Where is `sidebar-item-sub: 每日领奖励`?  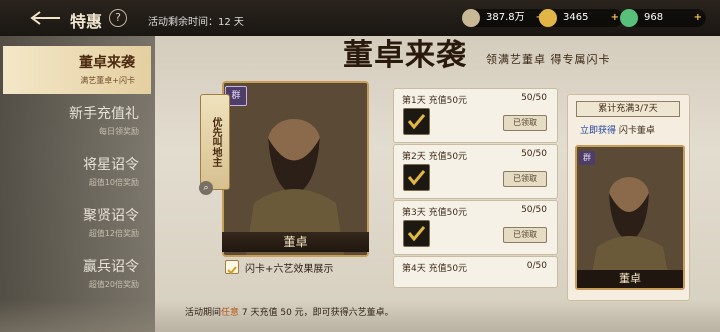
sidebar-item-sub: 每日领奖励 is located at coordinates (119, 131).